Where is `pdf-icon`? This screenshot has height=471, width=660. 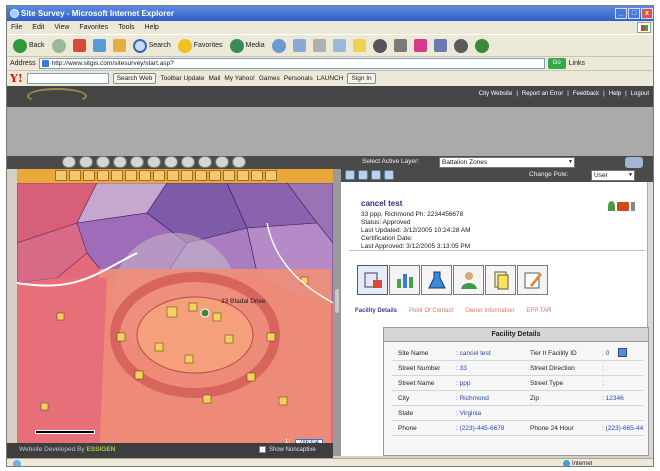 pdf-icon is located at coordinates (623, 206).